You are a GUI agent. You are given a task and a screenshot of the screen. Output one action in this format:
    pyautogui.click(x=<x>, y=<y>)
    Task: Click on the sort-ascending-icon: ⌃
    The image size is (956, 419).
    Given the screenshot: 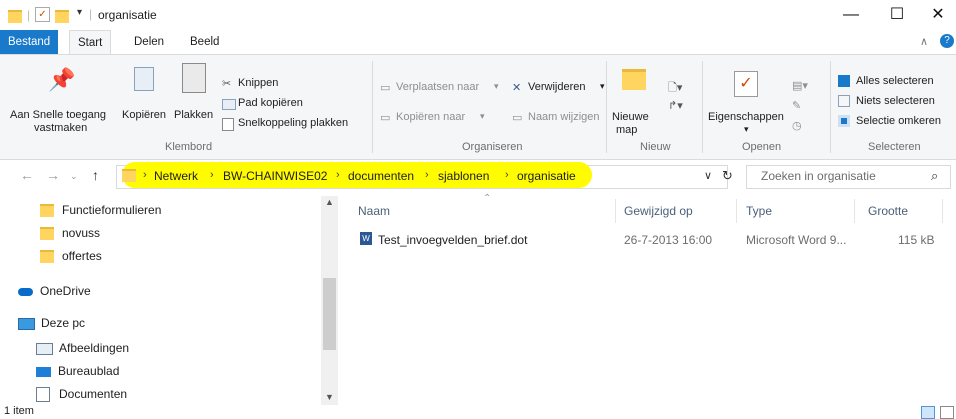 What is the action you would take?
    pyautogui.click(x=487, y=198)
    